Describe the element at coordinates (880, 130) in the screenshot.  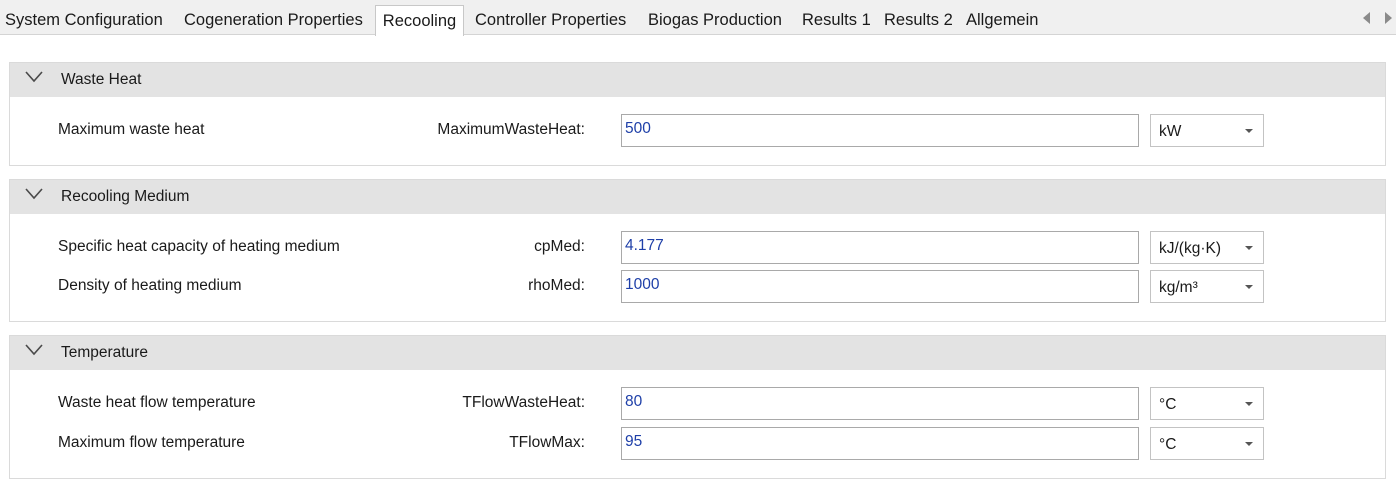
I see `maximum-waste-heat-input: 500` at that location.